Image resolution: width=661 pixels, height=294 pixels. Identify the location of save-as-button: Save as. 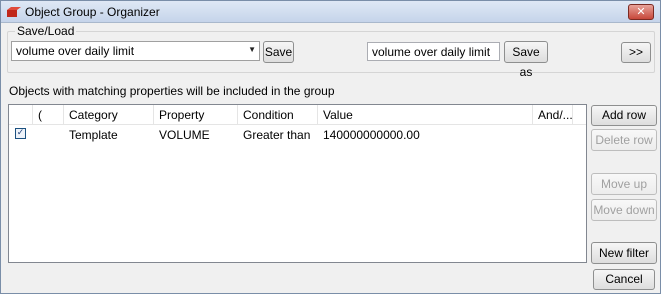
(526, 60).